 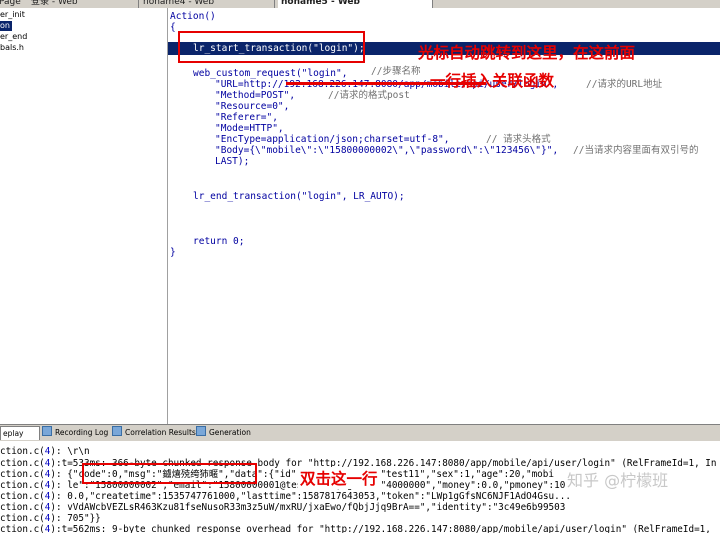 I want to click on code-line-return: return 0;, so click(x=219, y=241).